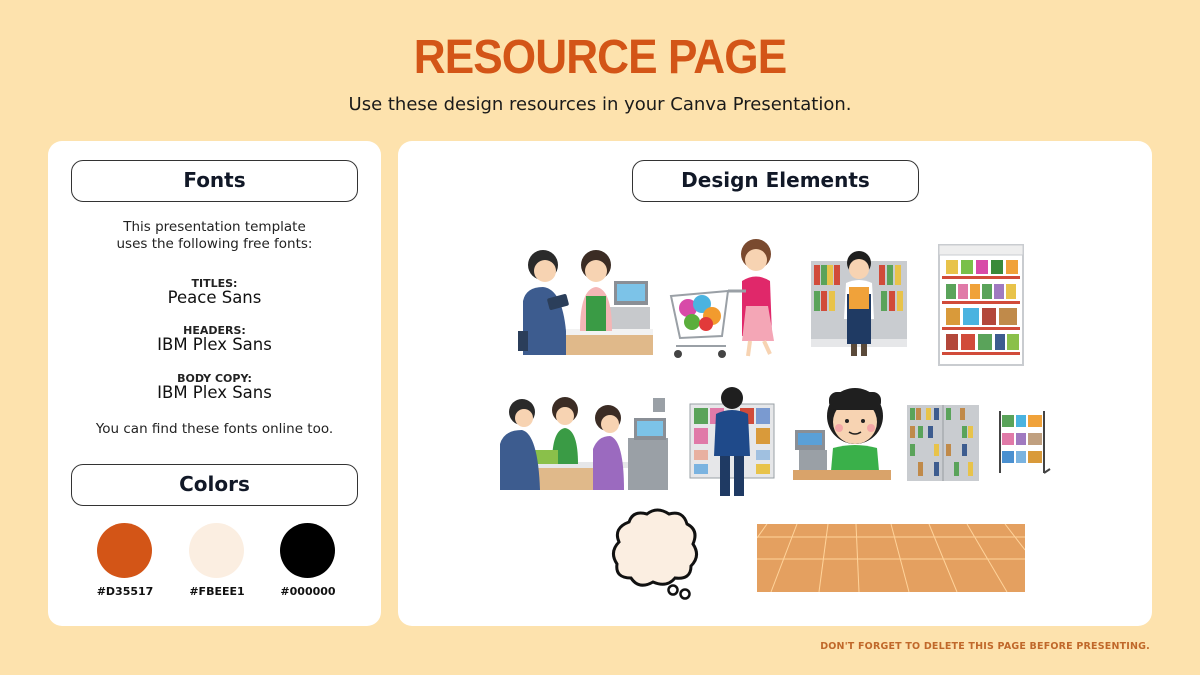 This screenshot has height=675, width=1200. Describe the element at coordinates (214, 181) in the screenshot. I see `fonts-heading: Fonts` at that location.